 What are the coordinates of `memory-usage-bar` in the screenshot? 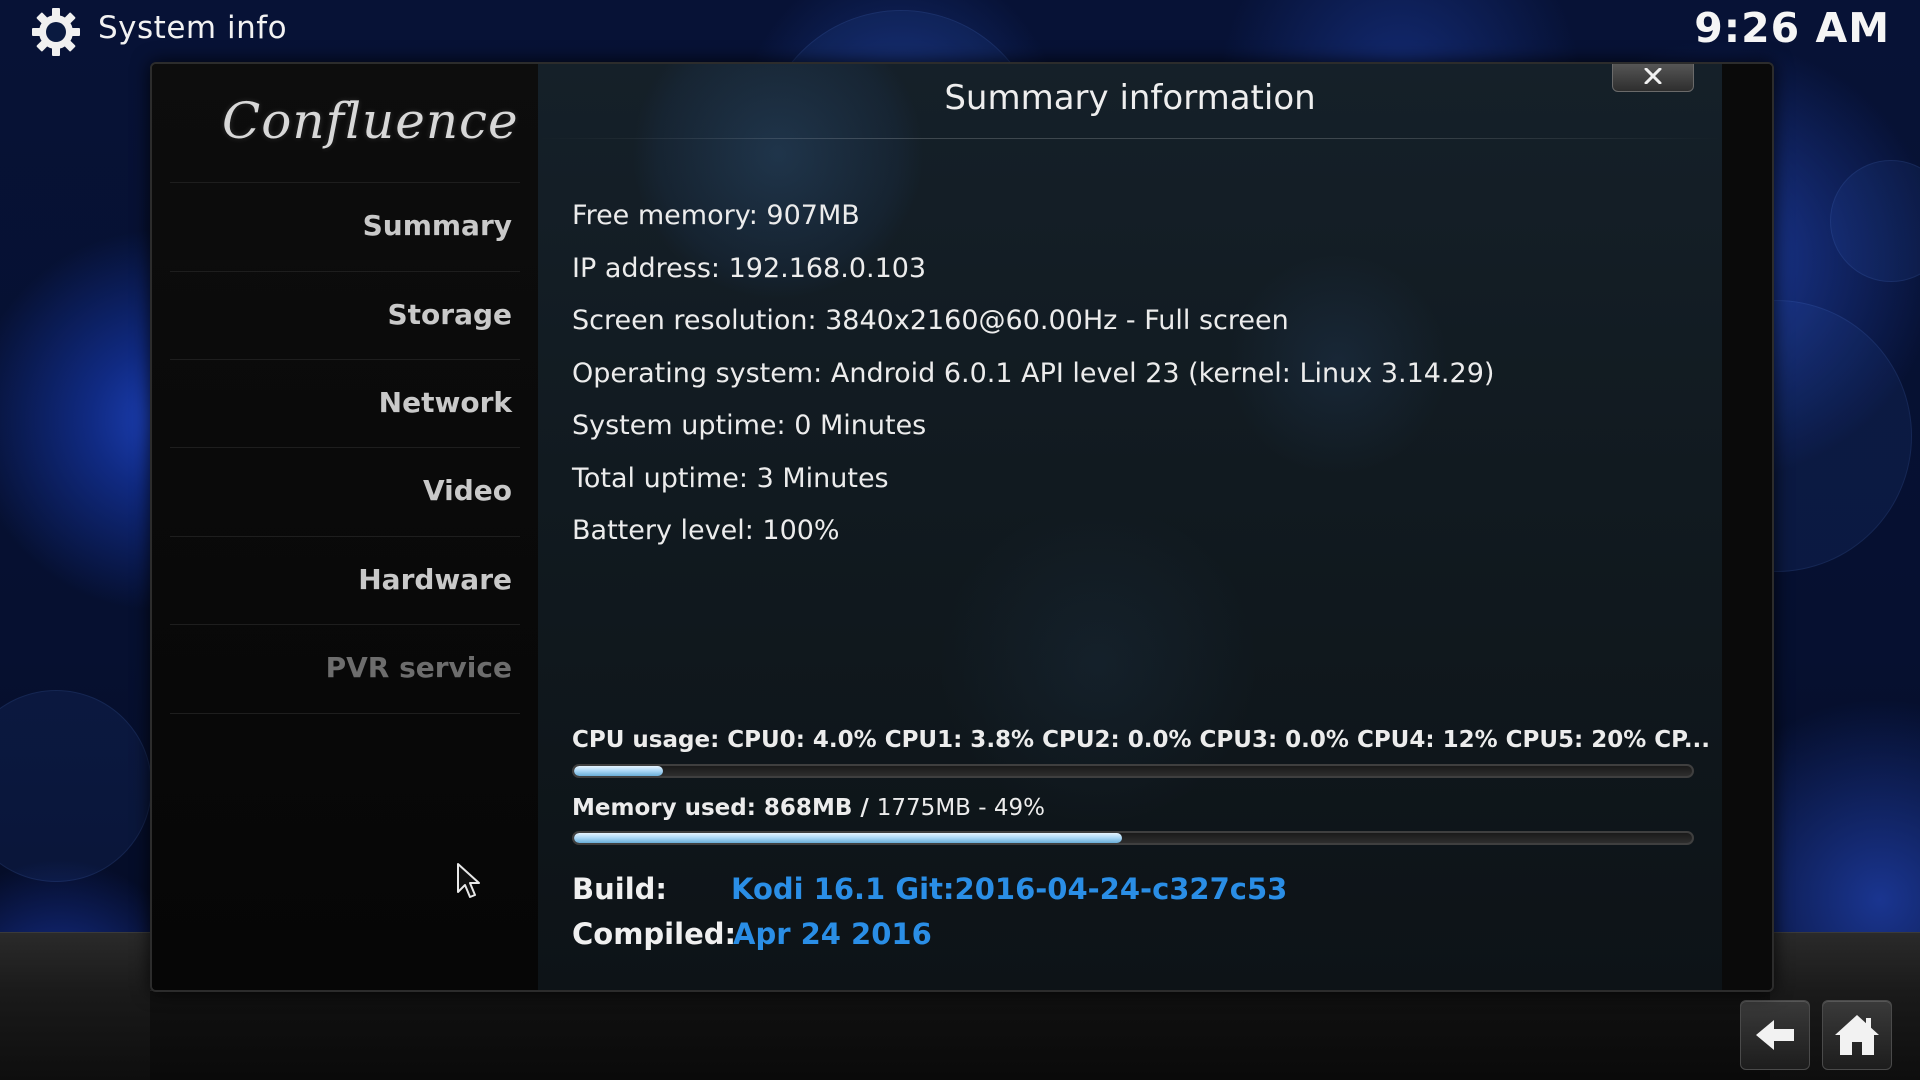 It's located at (1133, 838).